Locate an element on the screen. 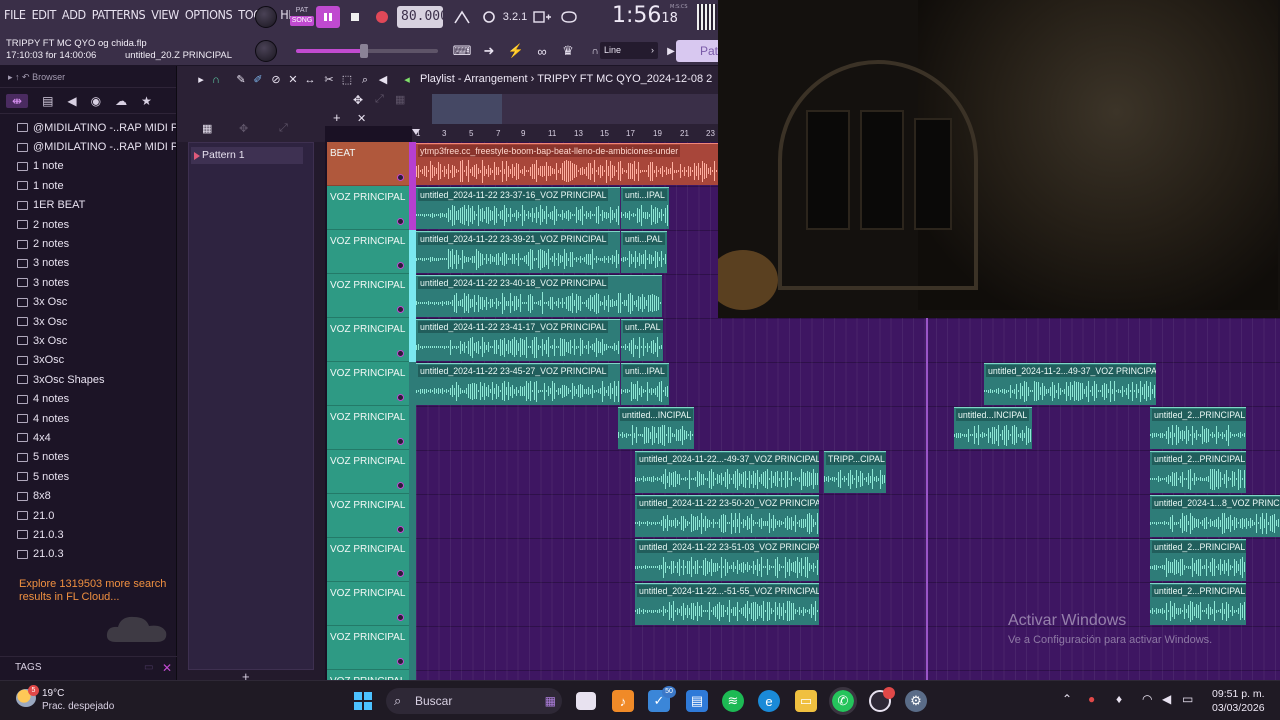 This screenshot has height=720, width=1280. wait-input-button is located at coordinates (489, 17).